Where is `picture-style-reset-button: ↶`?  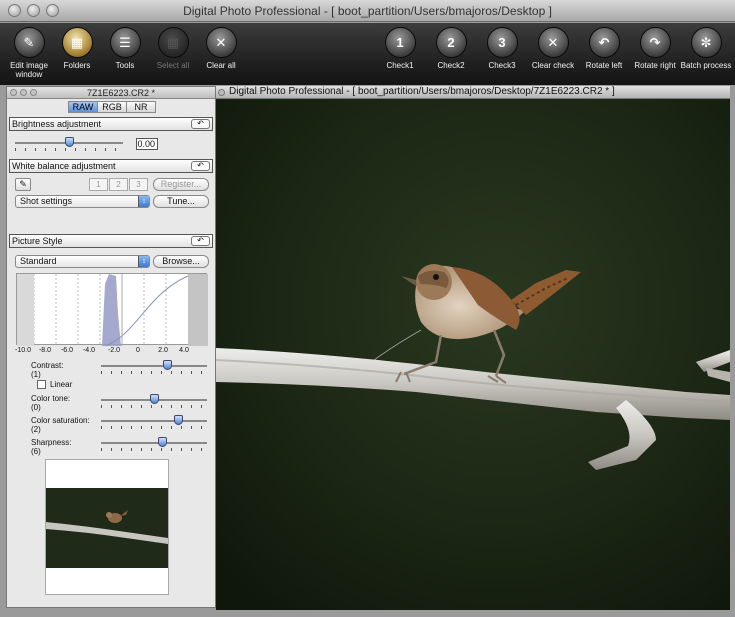 picture-style-reset-button: ↶ is located at coordinates (200, 241).